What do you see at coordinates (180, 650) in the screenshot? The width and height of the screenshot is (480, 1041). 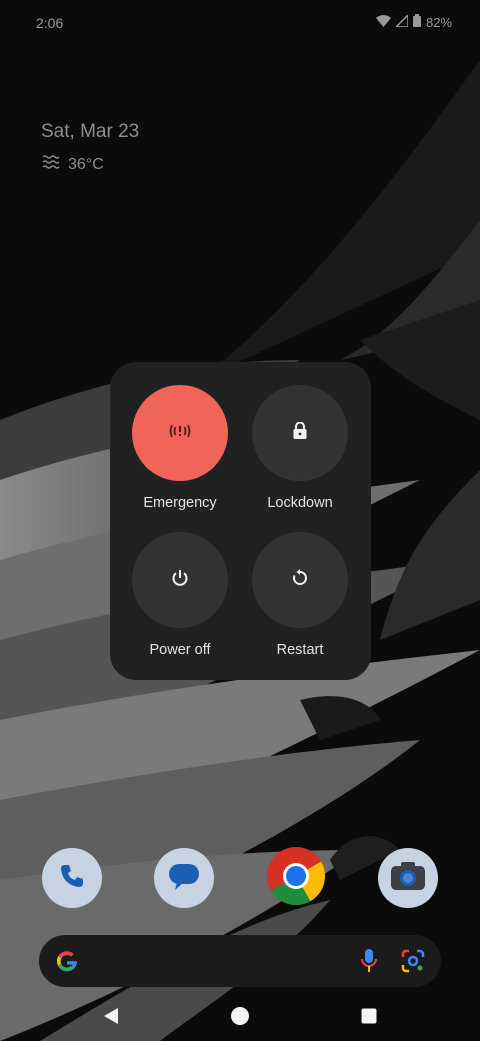 I see `power-off-label: Power off` at bounding box center [180, 650].